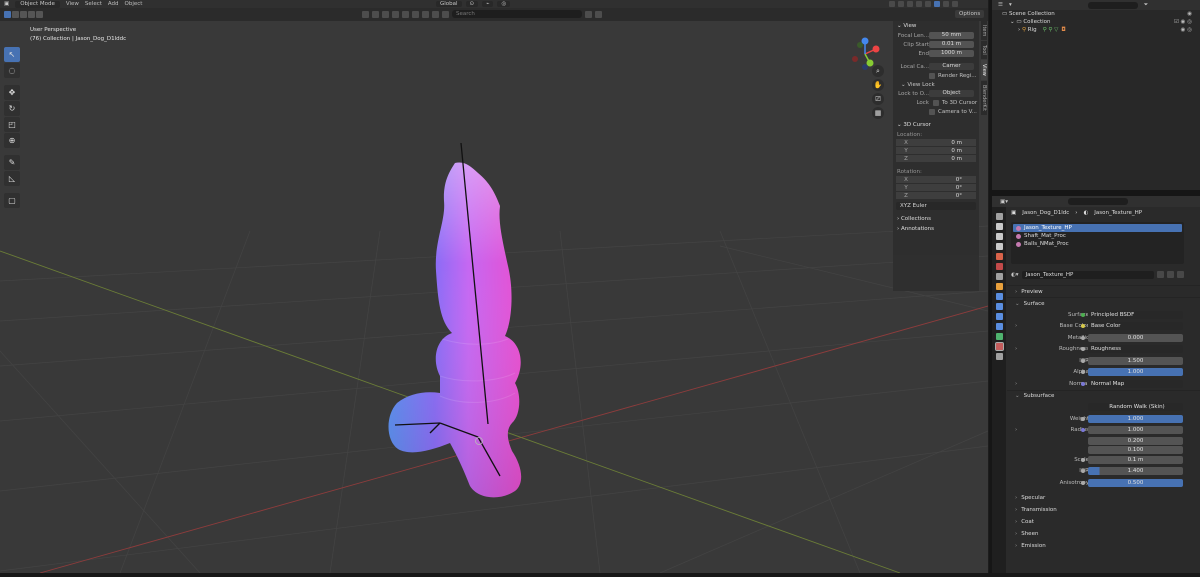  What do you see at coordinates (1096, 30) in the screenshot?
I see `rig-row: › ⚲ Rig ⚲ ⚲ ▽ ◘ ◉ ◎` at bounding box center [1096, 30].